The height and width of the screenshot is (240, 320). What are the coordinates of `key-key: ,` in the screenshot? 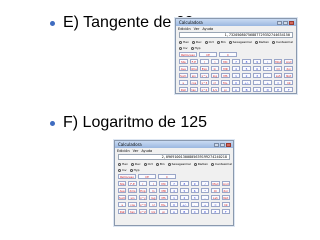 It's located at (257, 82).